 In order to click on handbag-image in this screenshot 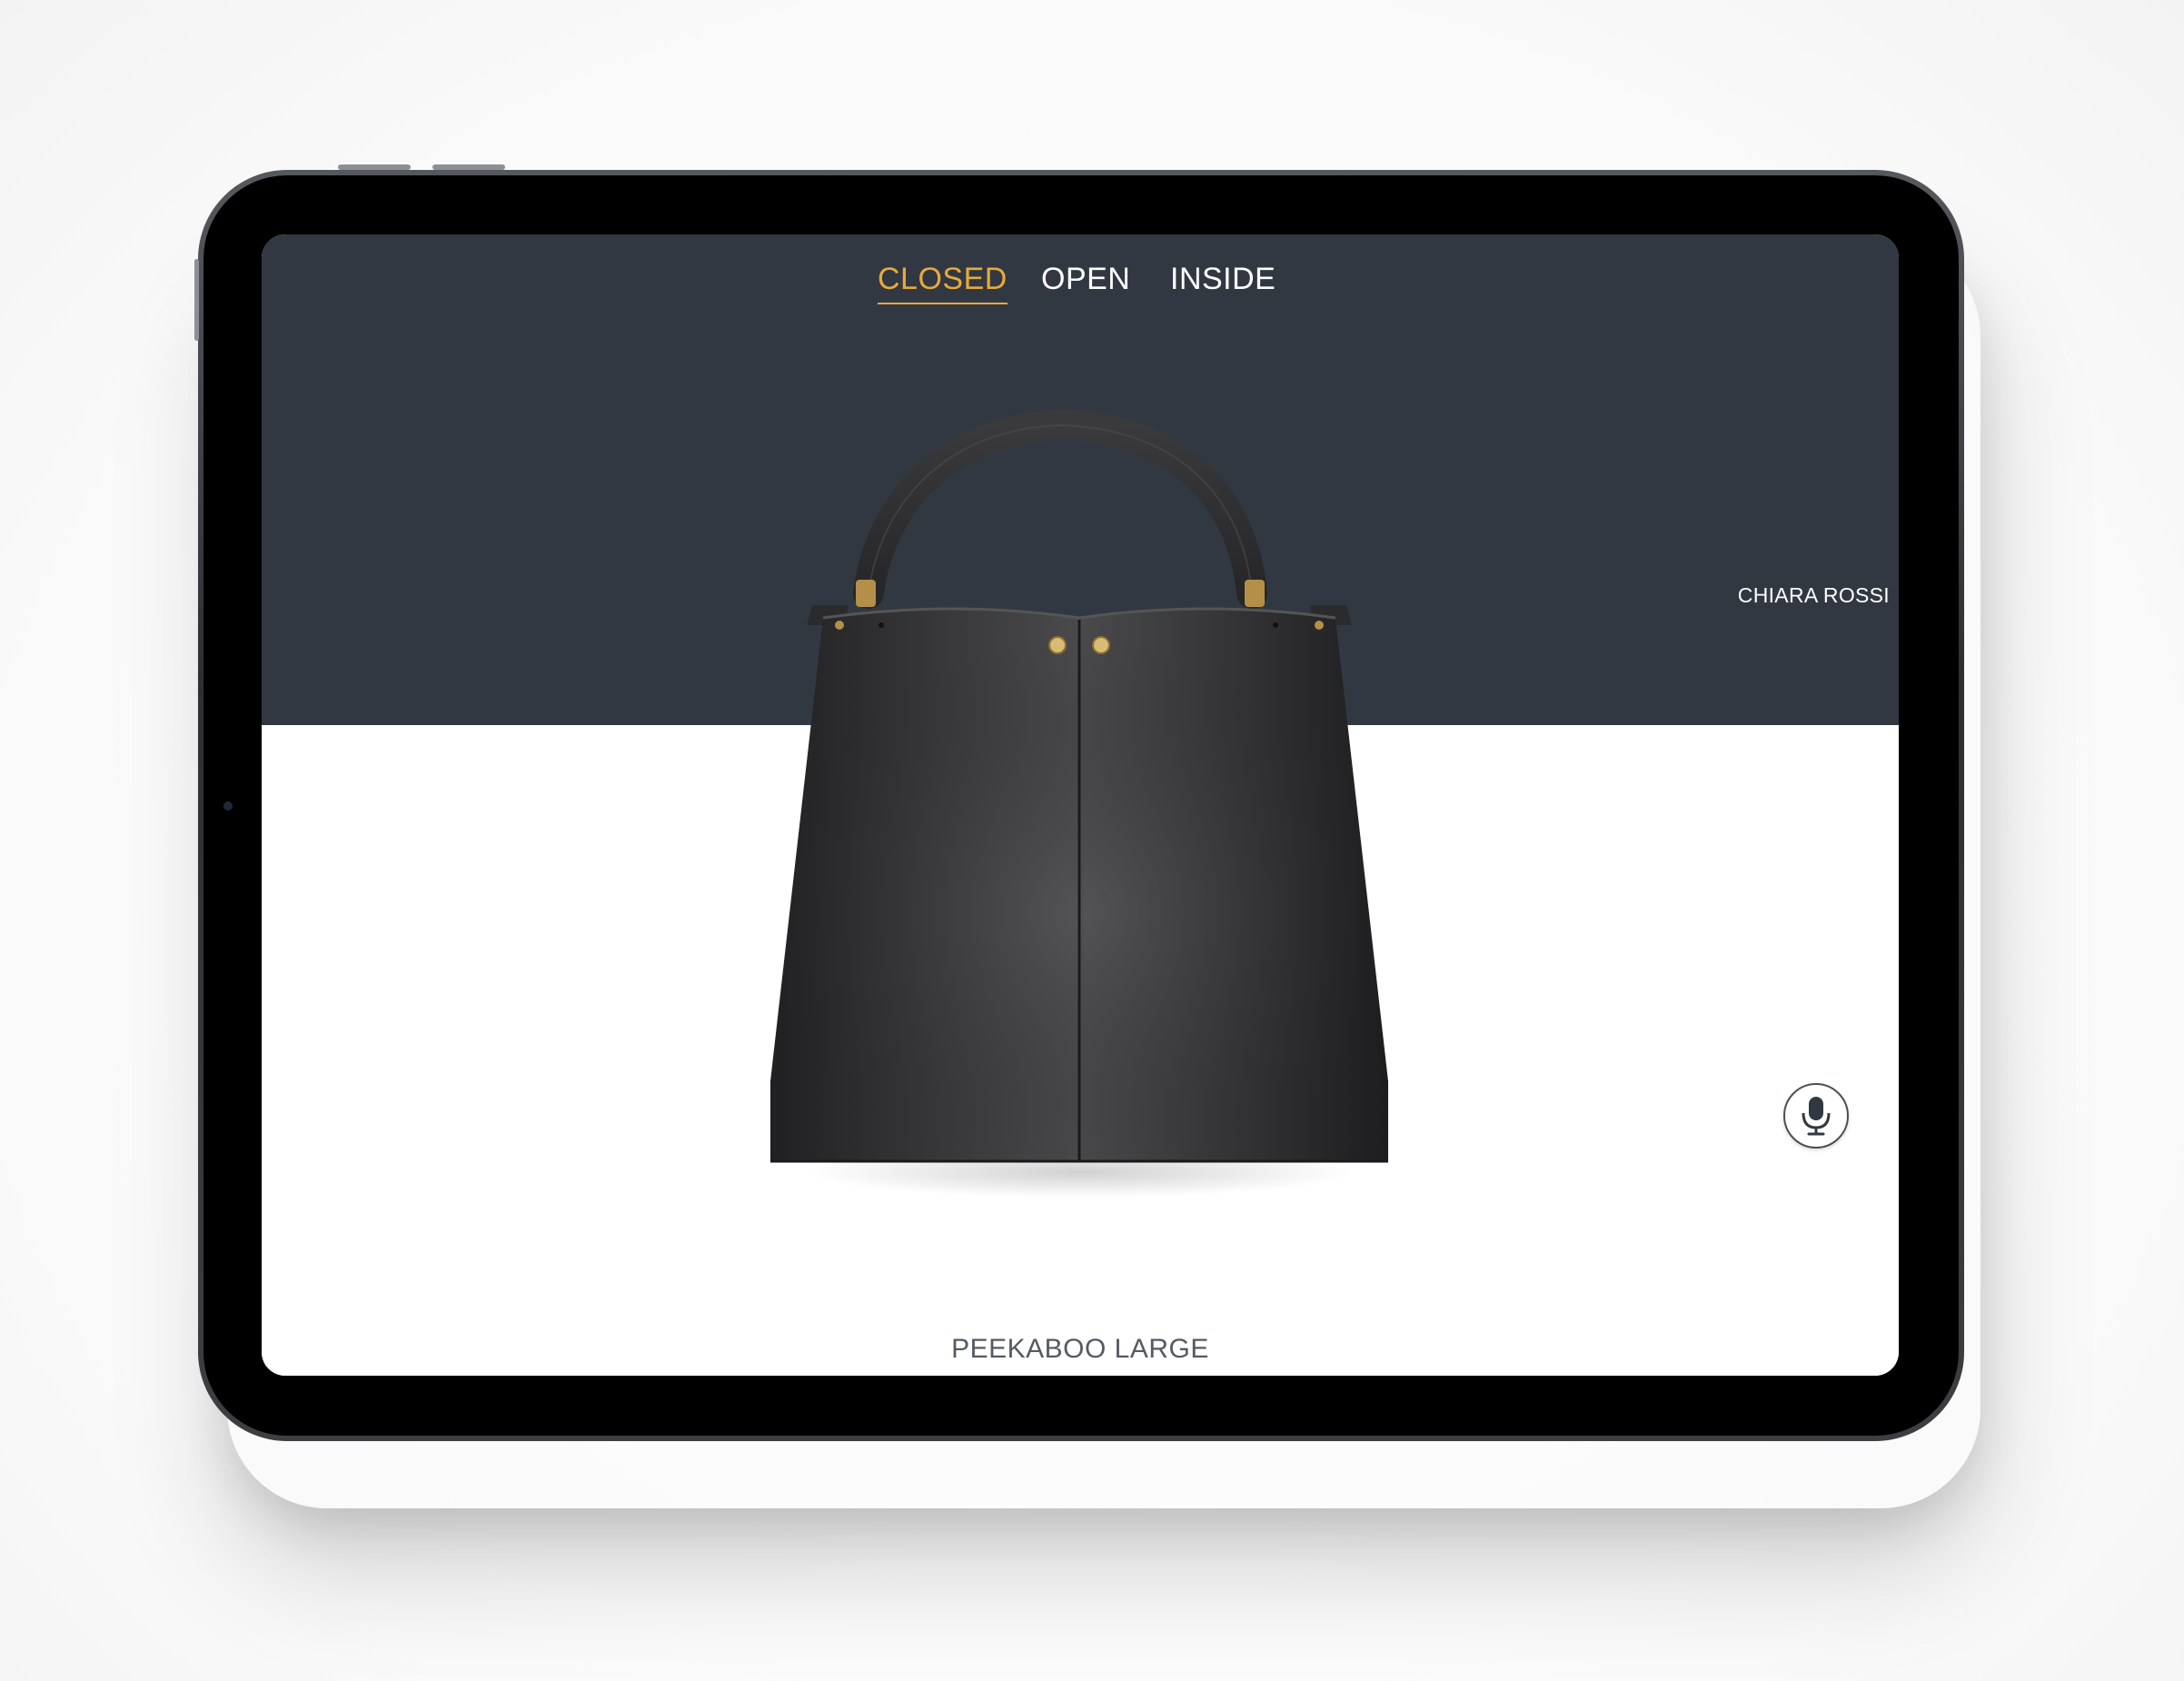, I will do `click(1079, 804)`.